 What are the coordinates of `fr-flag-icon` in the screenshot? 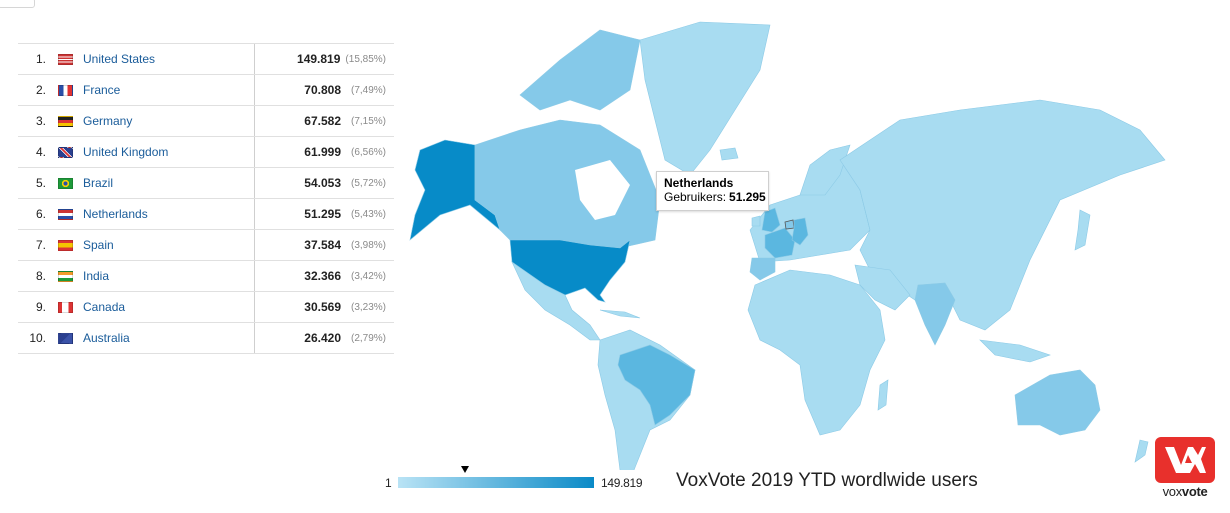 It's located at (65, 90).